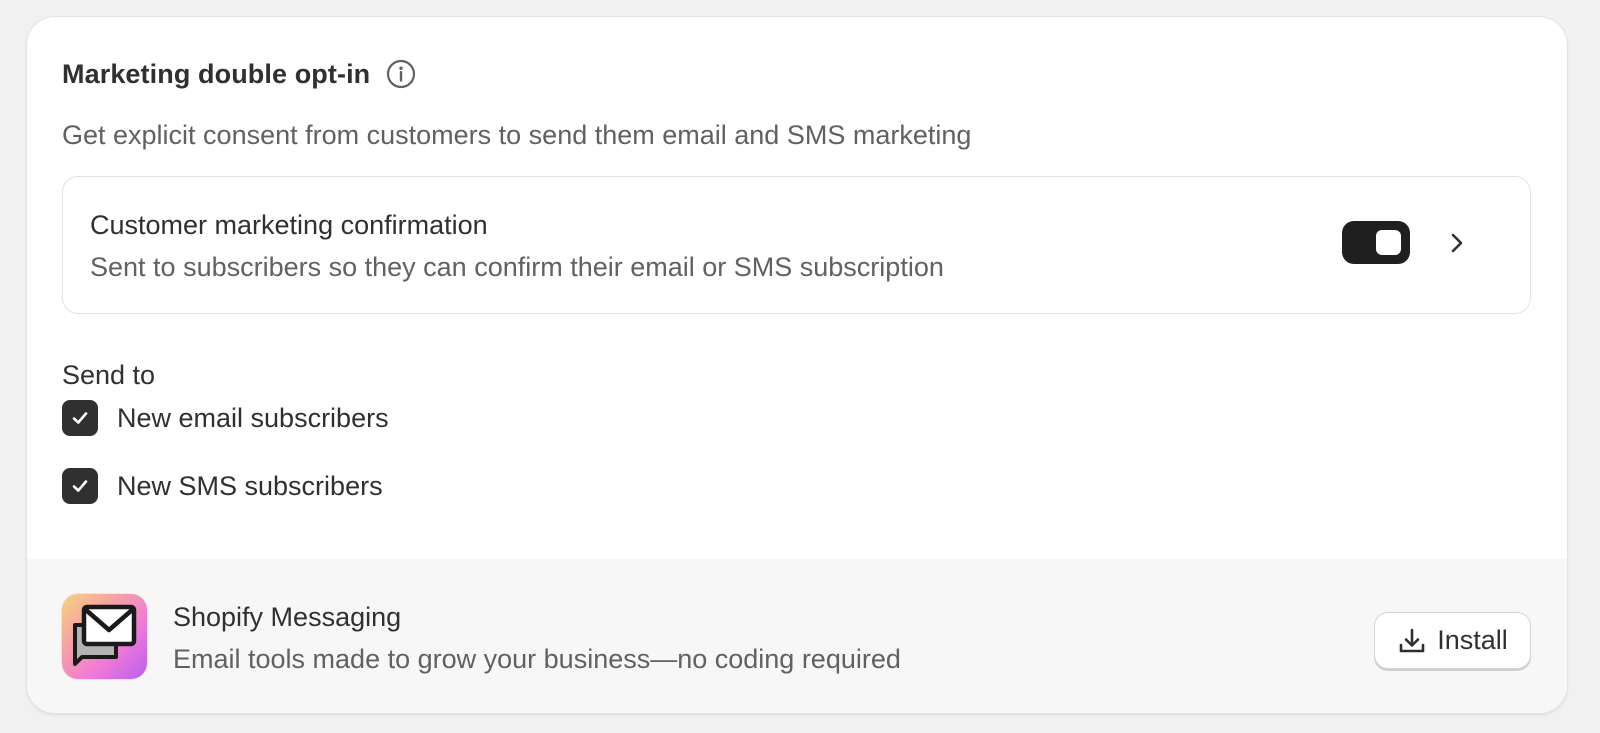 This screenshot has width=1600, height=733. I want to click on confirmation-title: Customer marketing confirmation, so click(289, 225).